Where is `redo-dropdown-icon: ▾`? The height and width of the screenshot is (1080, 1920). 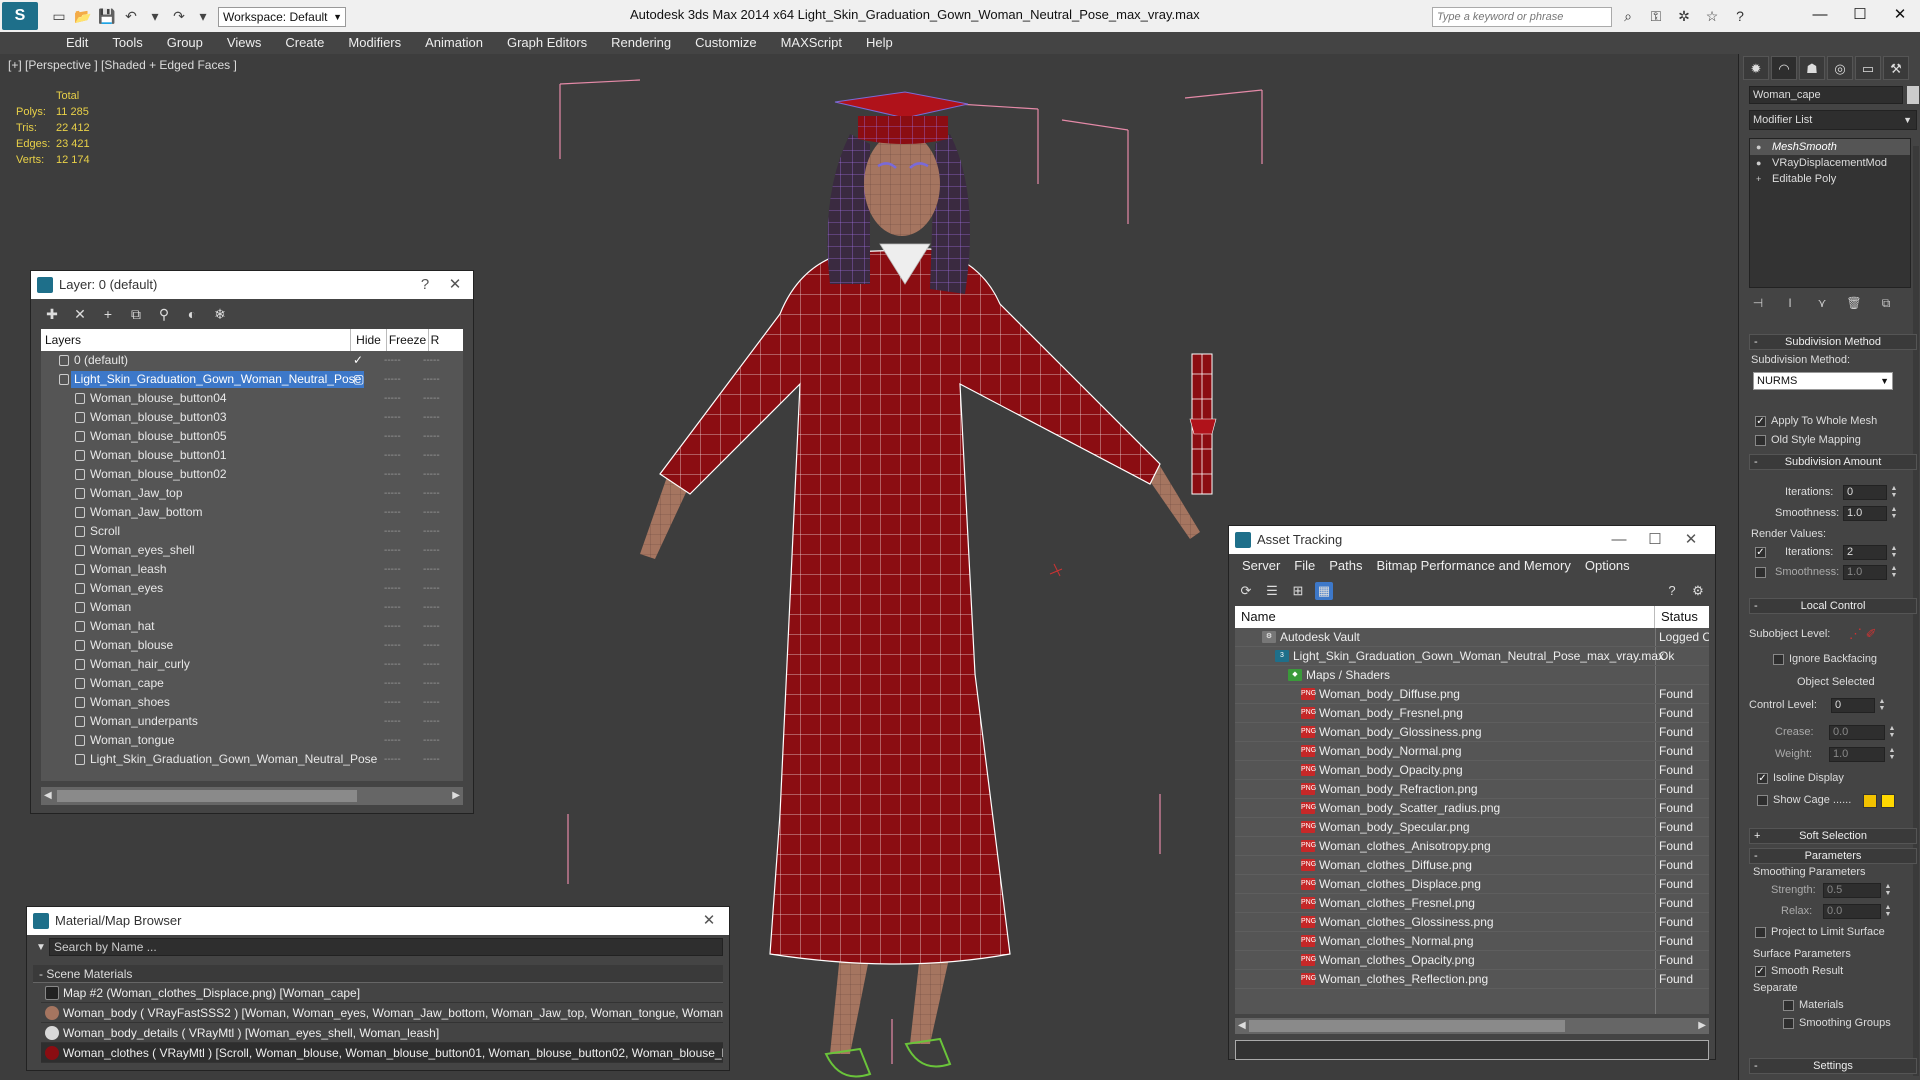 redo-dropdown-icon: ▾ is located at coordinates (203, 16).